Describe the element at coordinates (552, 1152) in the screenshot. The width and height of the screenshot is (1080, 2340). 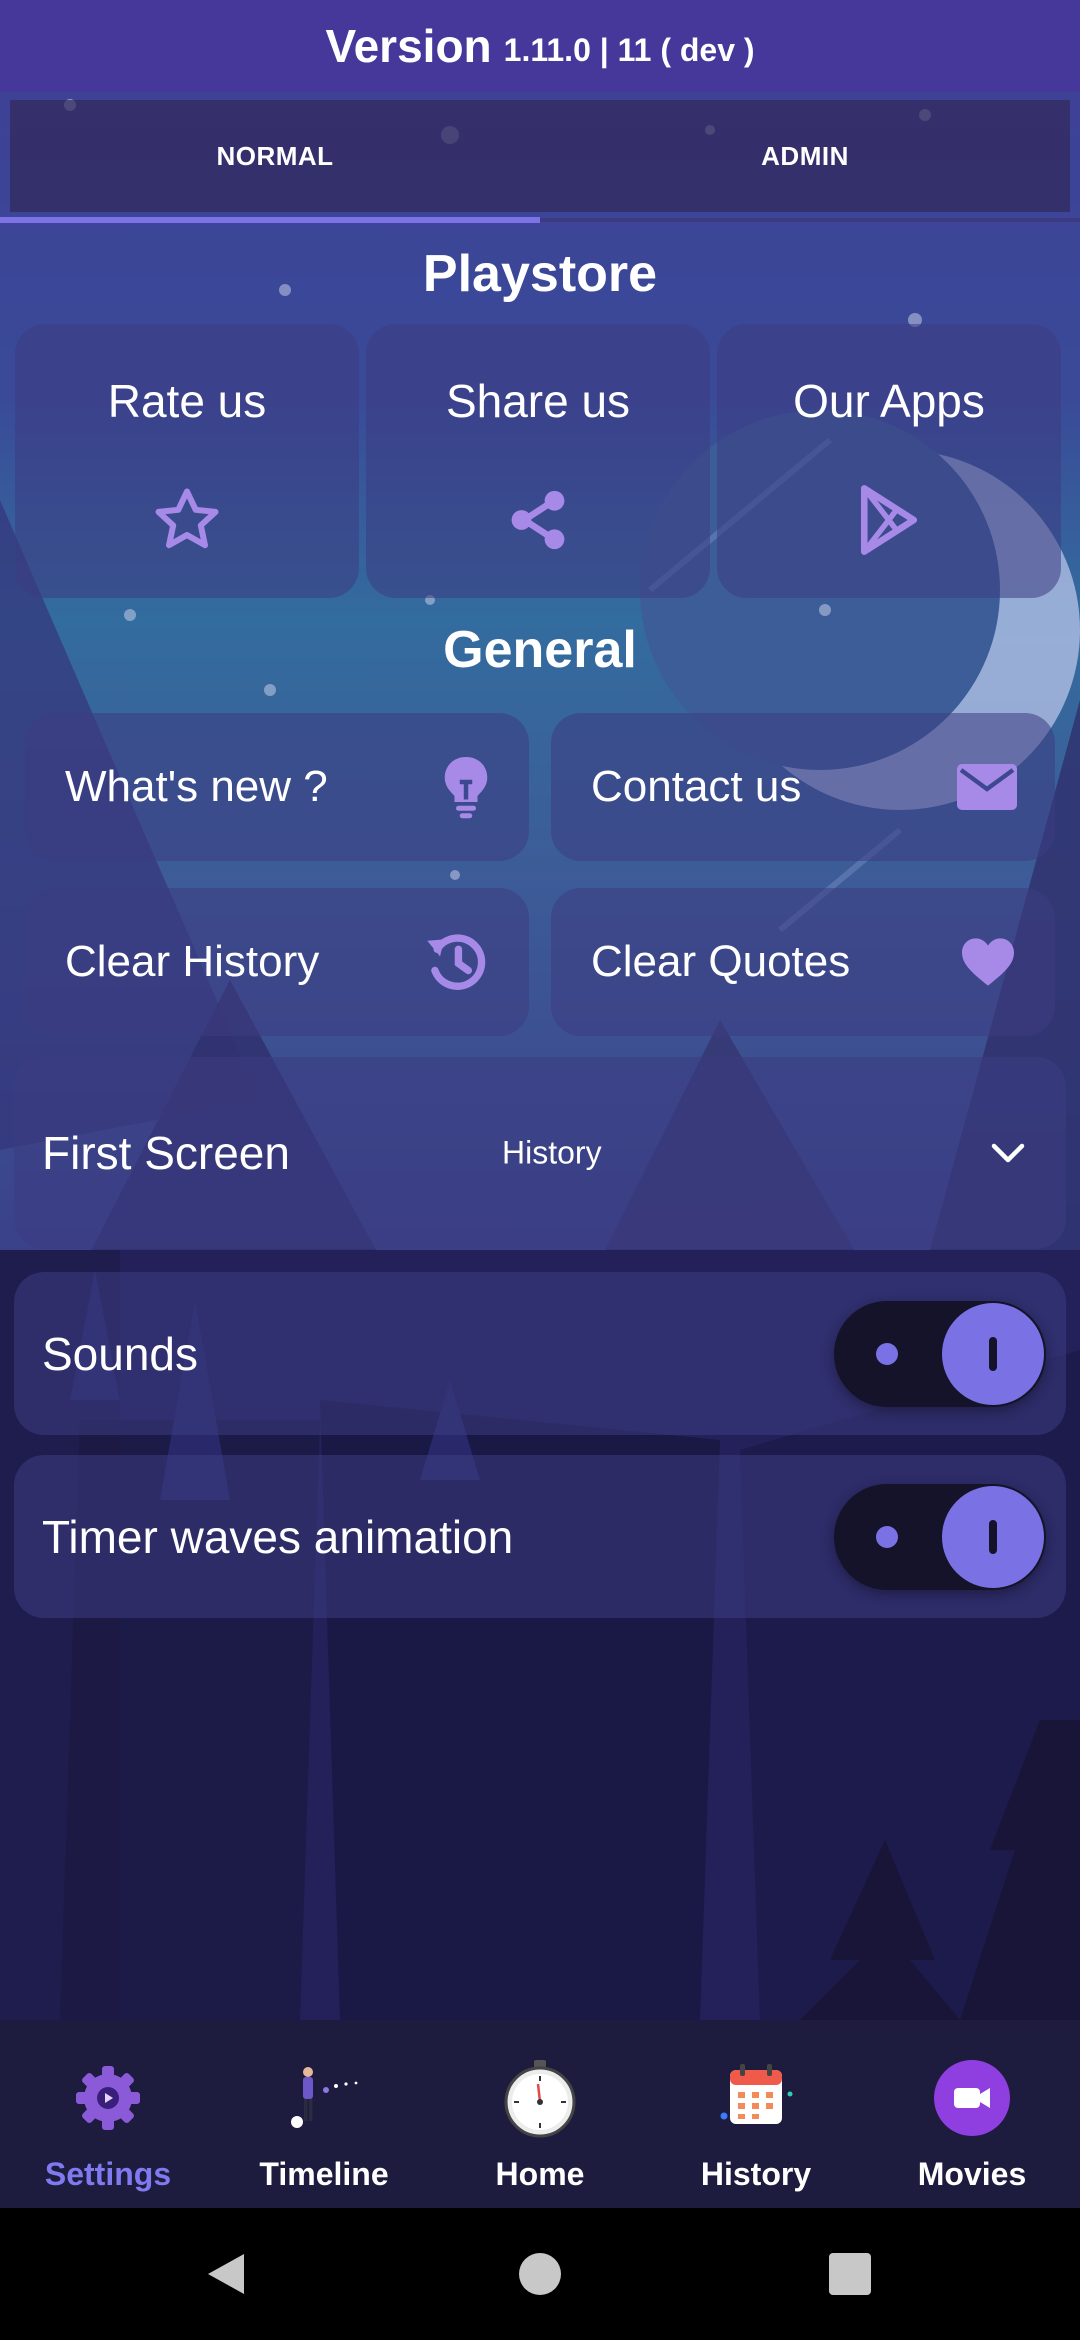
I see `first-screen-value: History` at that location.